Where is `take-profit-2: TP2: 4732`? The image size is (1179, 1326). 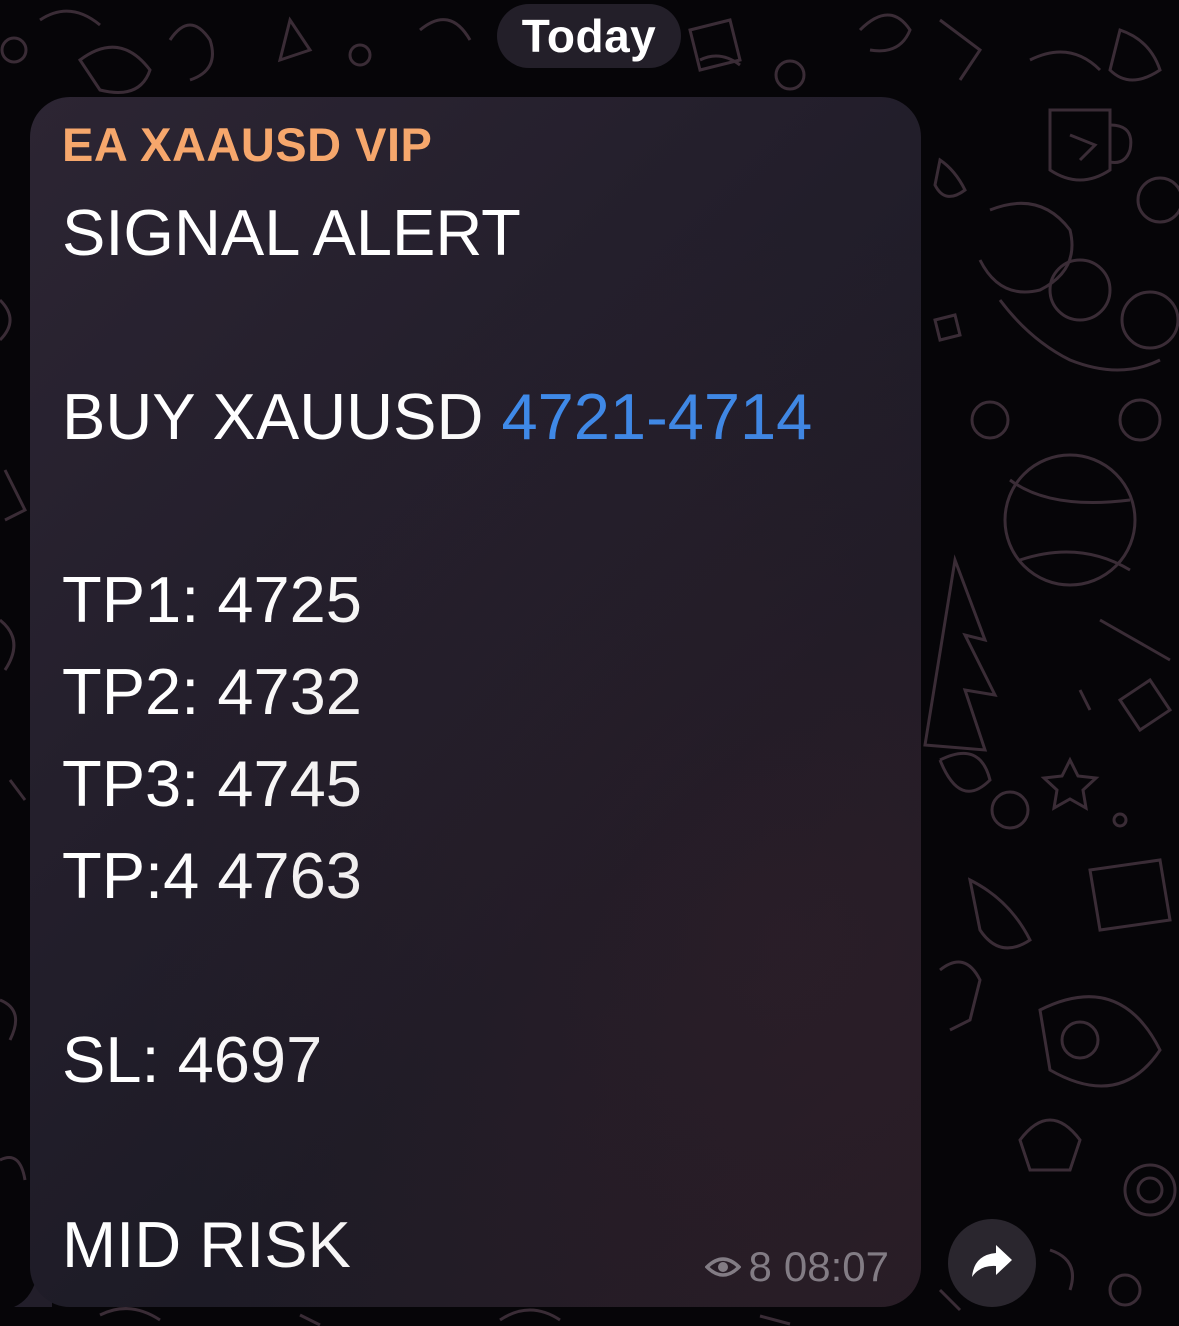 take-profit-2: TP2: 4732 is located at coordinates (212, 691).